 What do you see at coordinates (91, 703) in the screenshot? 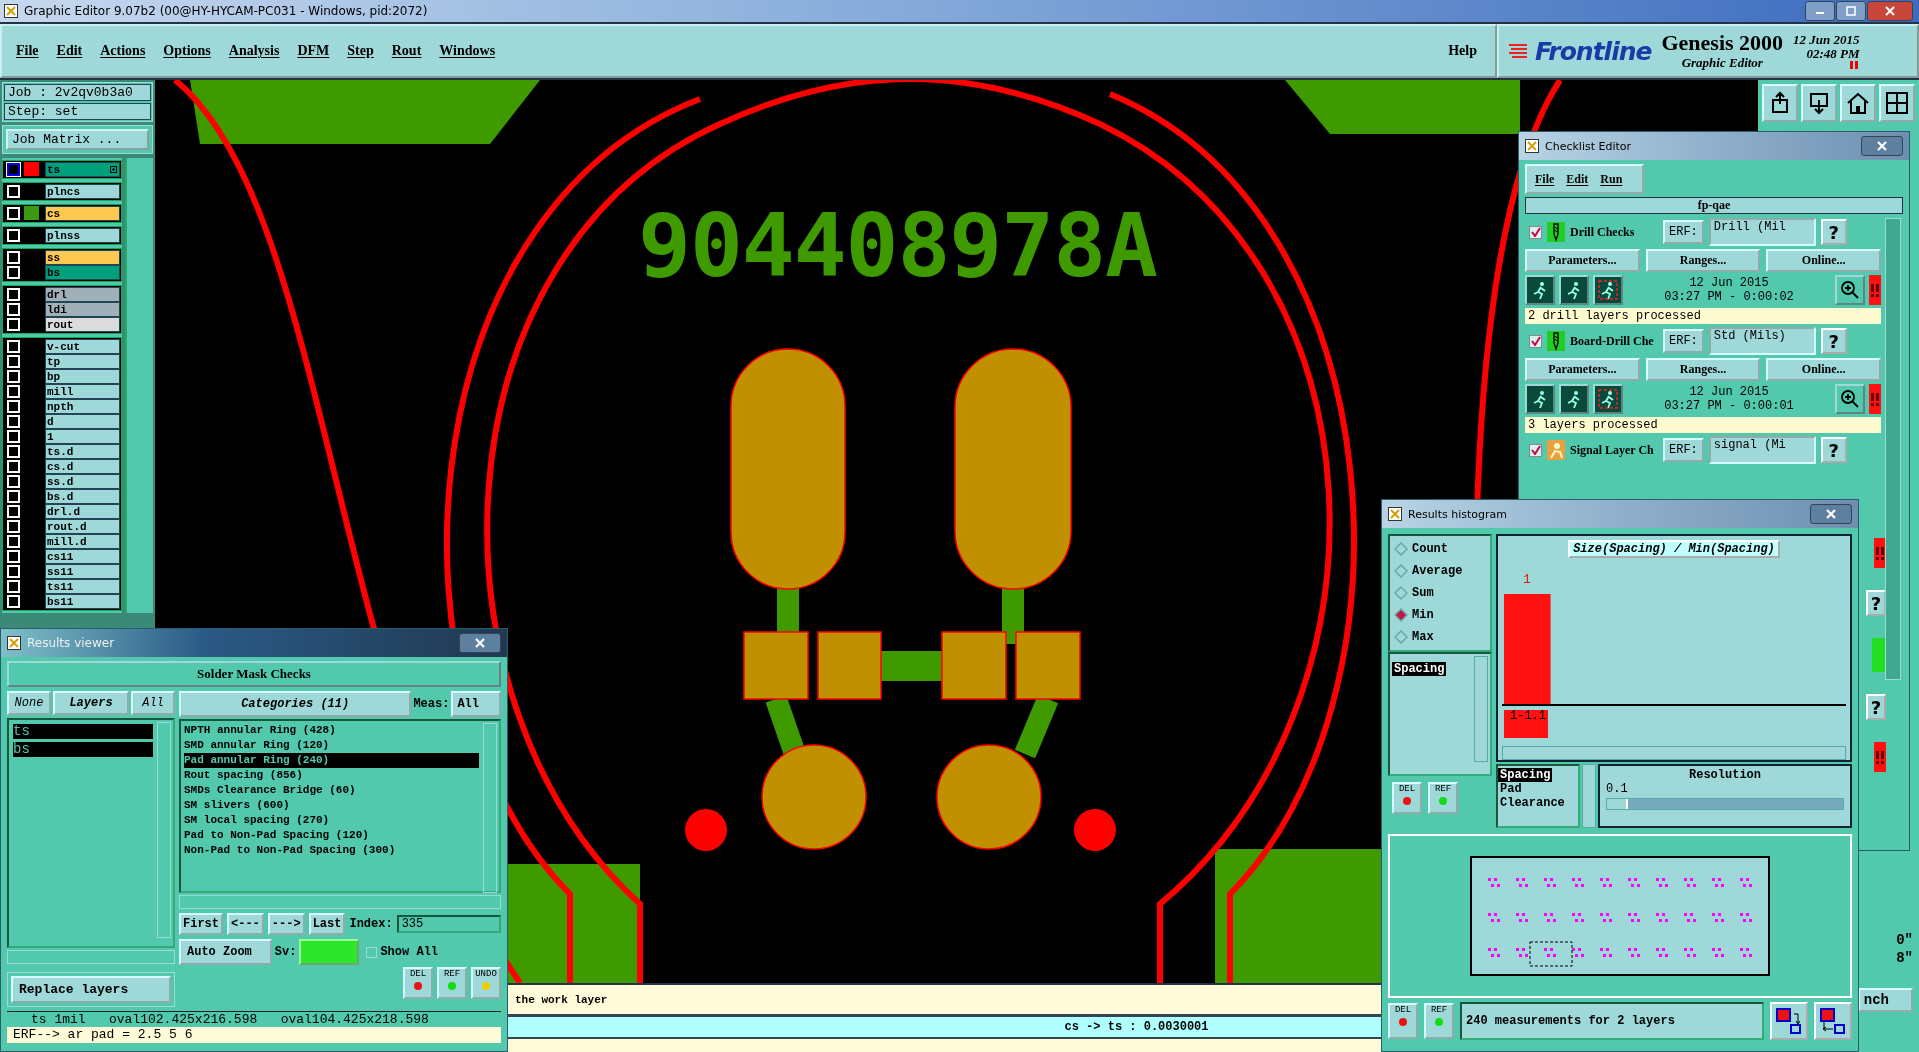
I see `layer-filter-button: Layers` at bounding box center [91, 703].